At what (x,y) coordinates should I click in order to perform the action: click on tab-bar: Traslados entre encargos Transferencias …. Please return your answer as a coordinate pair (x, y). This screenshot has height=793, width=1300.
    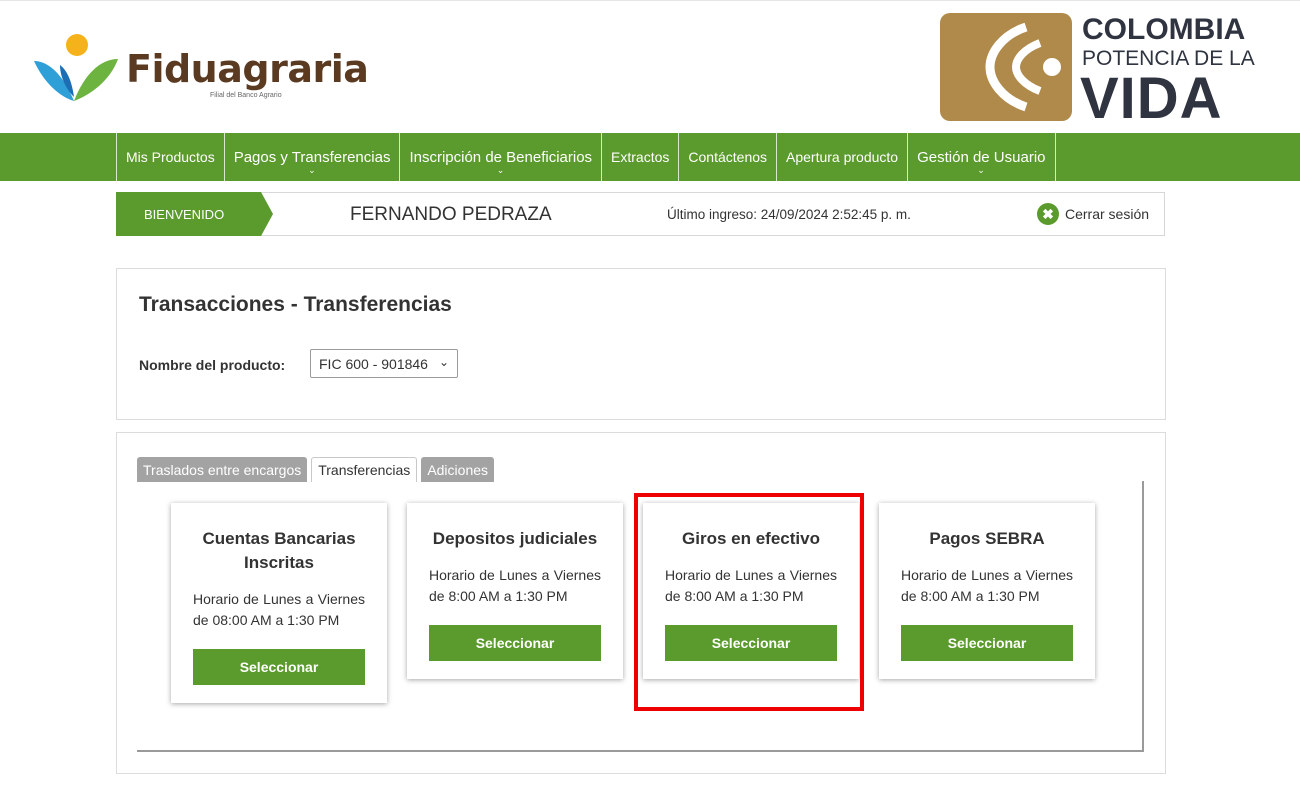
    Looking at the image, I should click on (316, 469).